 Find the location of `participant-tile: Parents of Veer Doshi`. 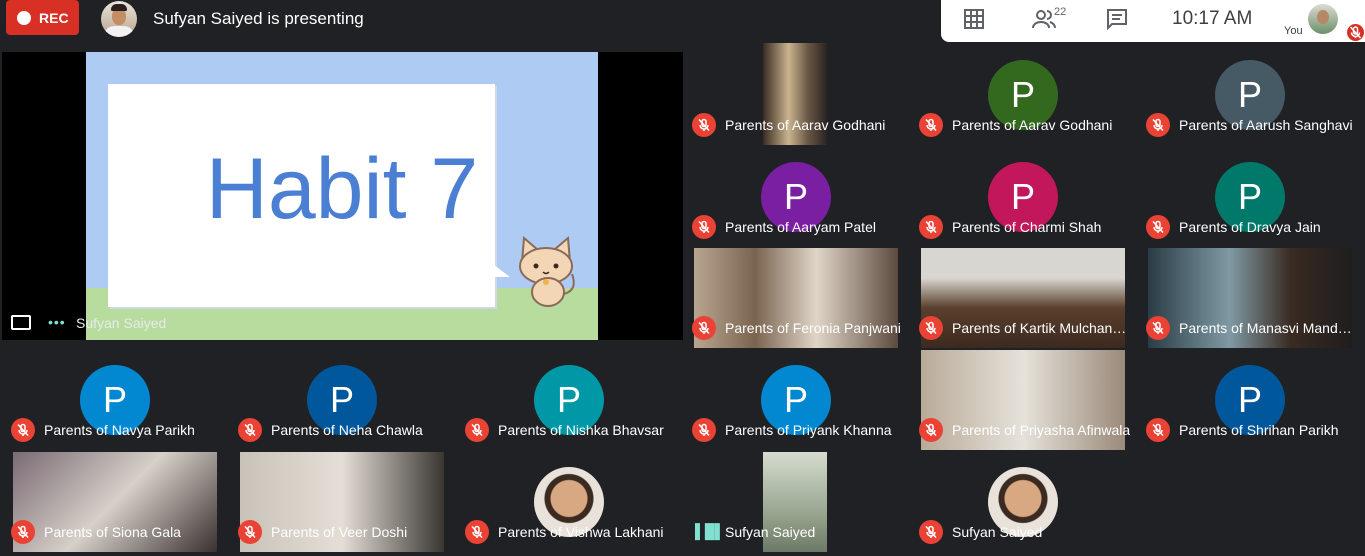

participant-tile: Parents of Veer Doshi is located at coordinates (342, 501).